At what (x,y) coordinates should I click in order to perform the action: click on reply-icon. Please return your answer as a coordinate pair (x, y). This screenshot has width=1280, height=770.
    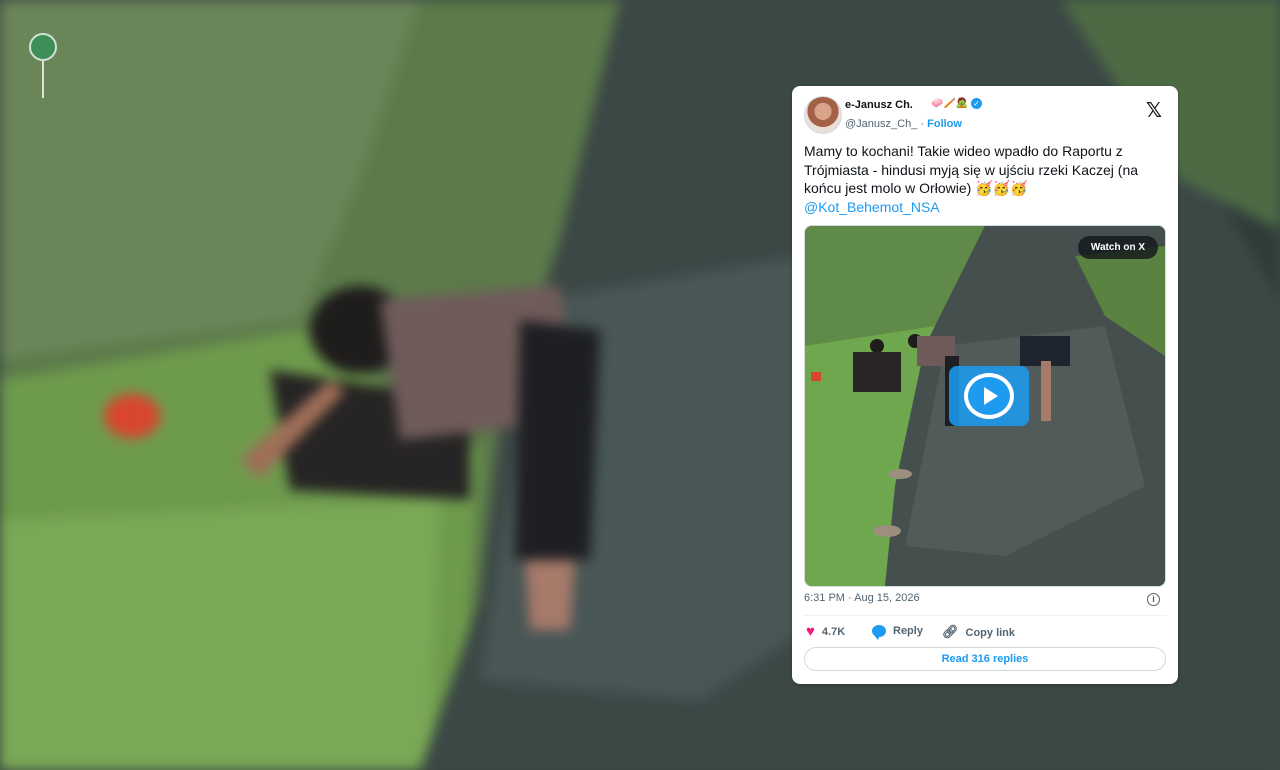
    Looking at the image, I should click on (879, 632).